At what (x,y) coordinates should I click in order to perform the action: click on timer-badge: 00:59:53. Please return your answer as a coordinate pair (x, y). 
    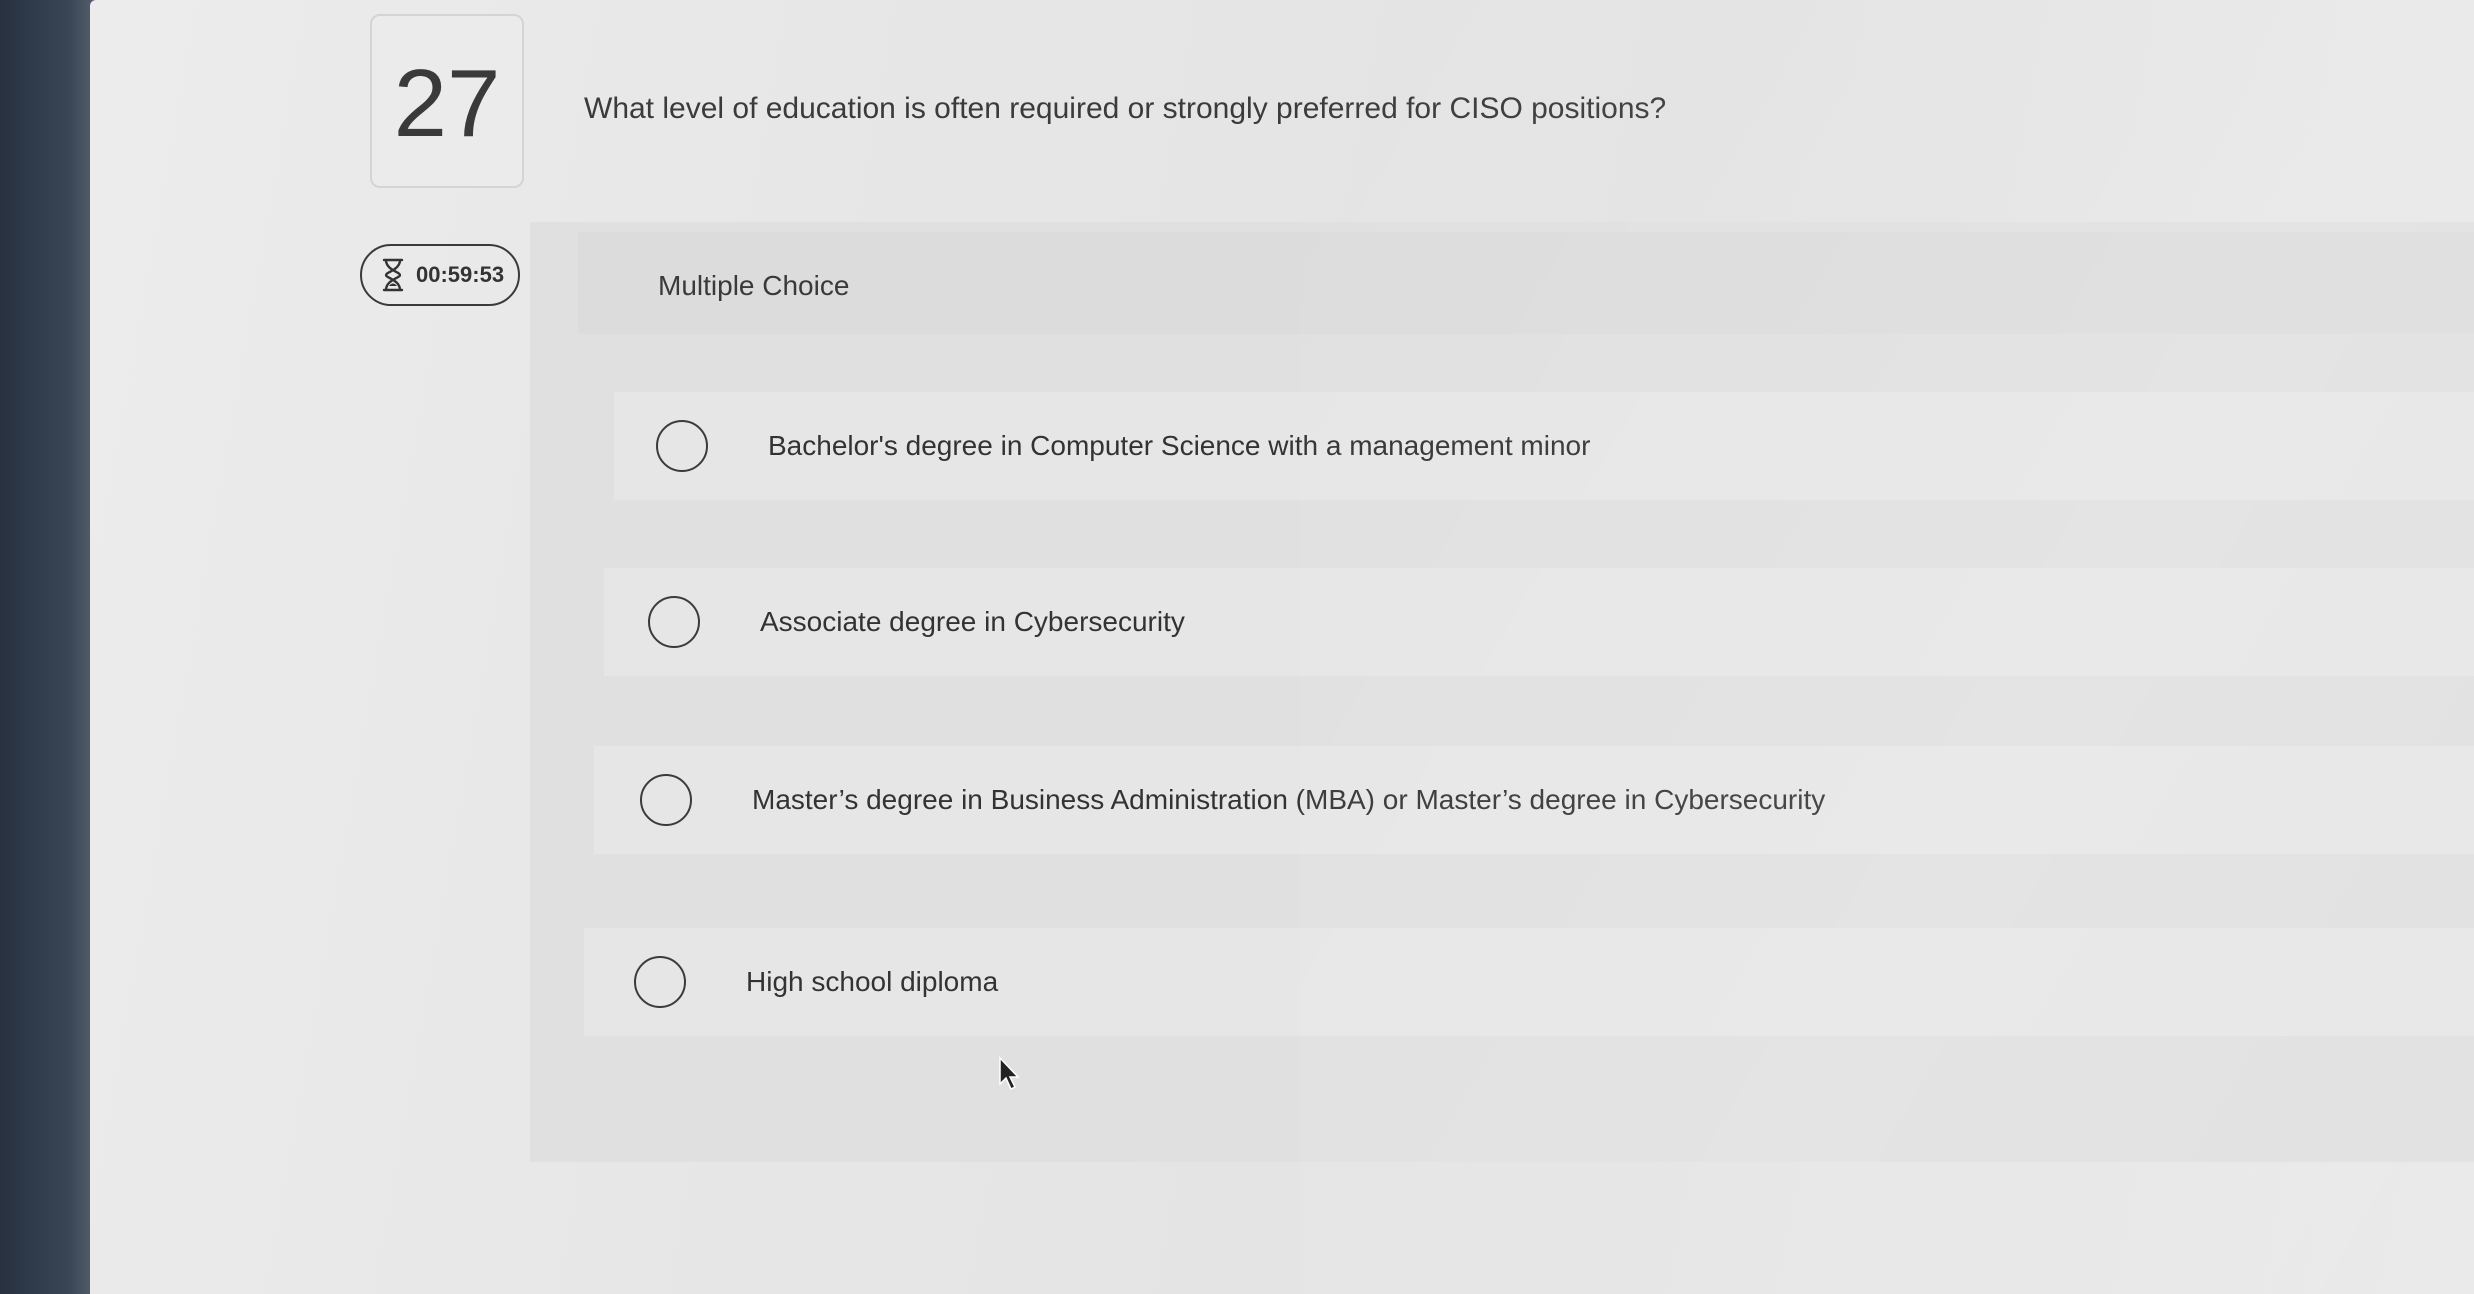
    Looking at the image, I should click on (440, 275).